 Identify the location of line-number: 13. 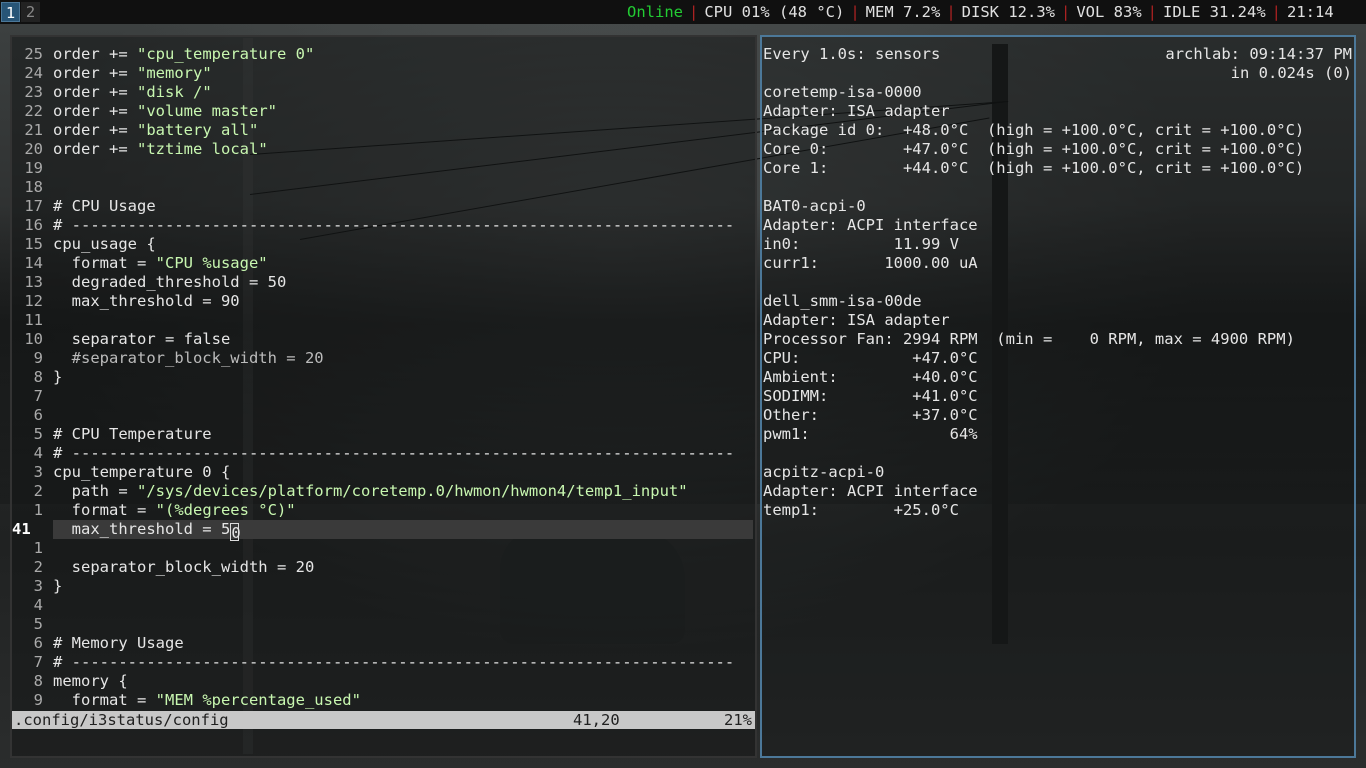
(33, 282).